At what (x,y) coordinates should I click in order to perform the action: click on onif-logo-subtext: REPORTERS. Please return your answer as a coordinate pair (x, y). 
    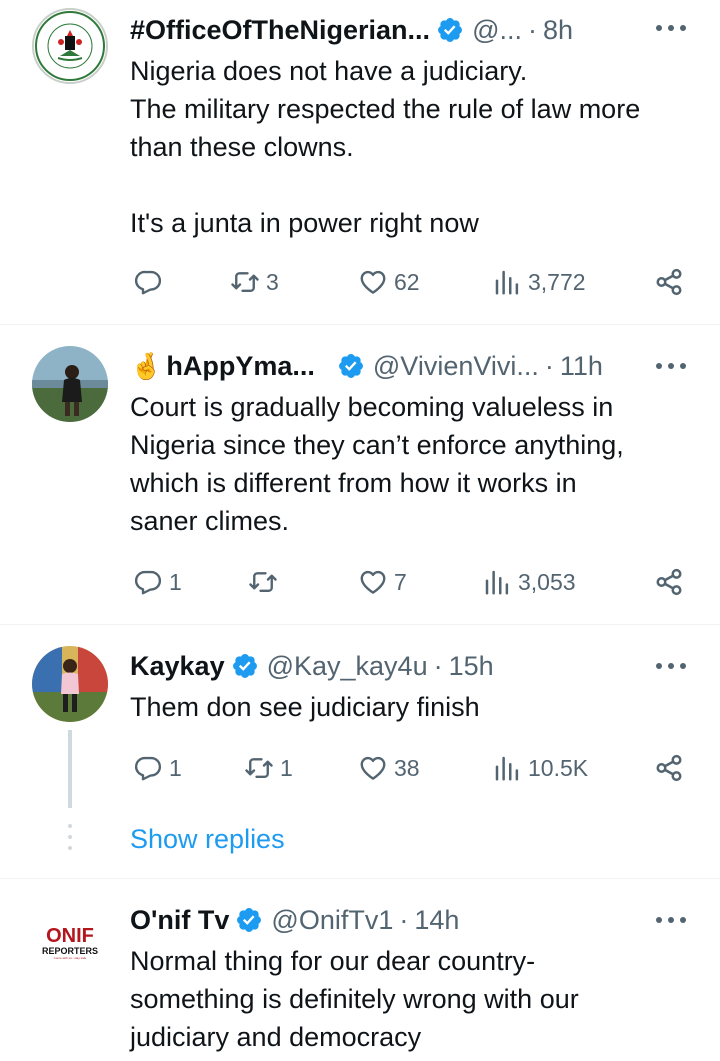
    Looking at the image, I should click on (69, 951).